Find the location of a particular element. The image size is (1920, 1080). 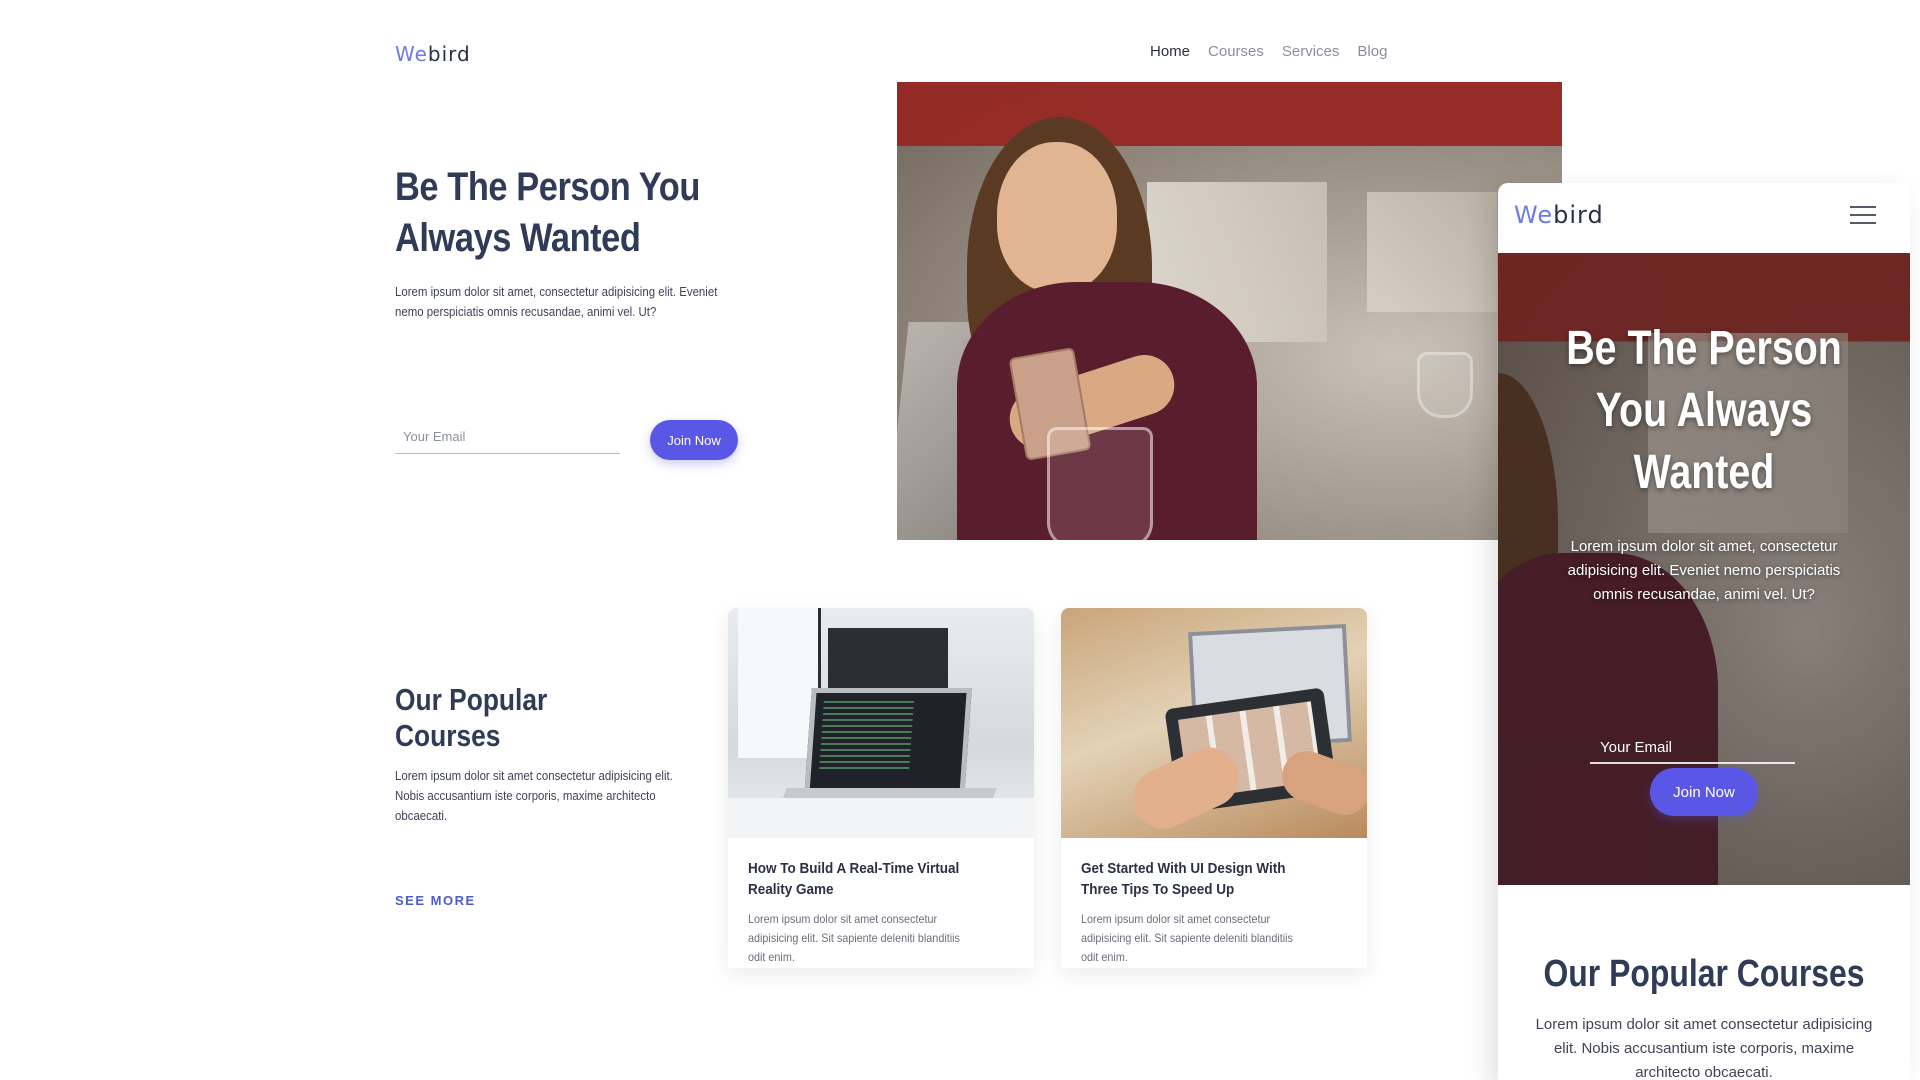

join-now-button: Join Now is located at coordinates (694, 440).